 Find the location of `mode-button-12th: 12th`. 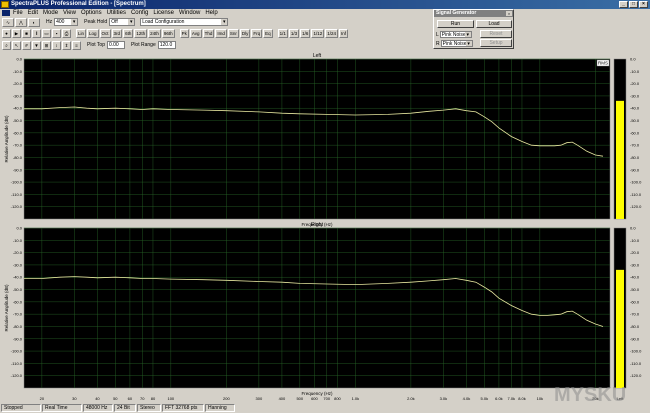

mode-button-12th: 12th is located at coordinates (141, 33).